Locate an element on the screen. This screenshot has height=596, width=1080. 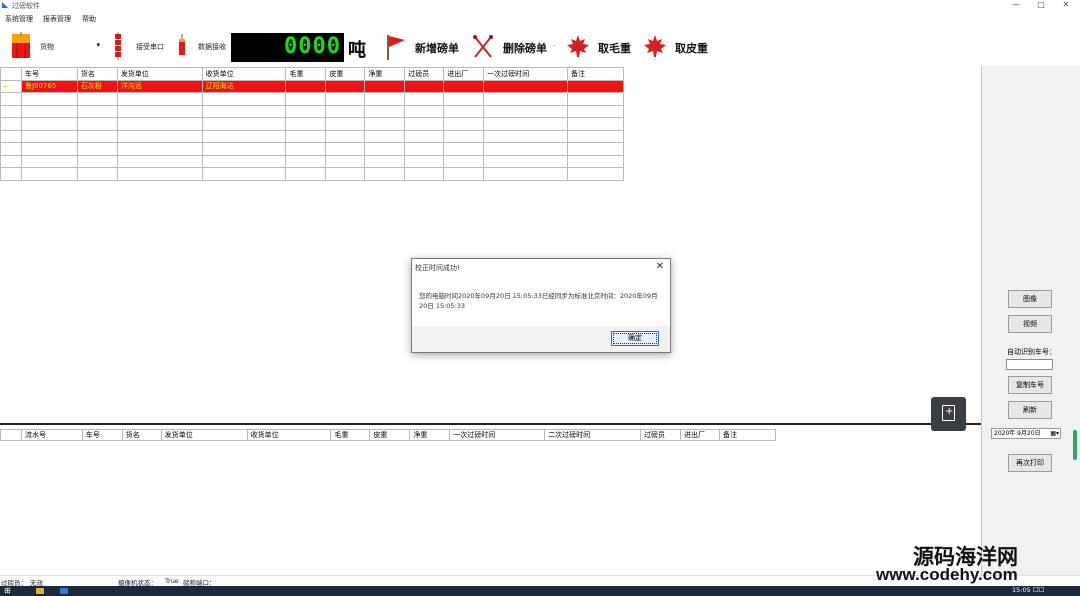
row-header: ▸ is located at coordinates (11, 86).